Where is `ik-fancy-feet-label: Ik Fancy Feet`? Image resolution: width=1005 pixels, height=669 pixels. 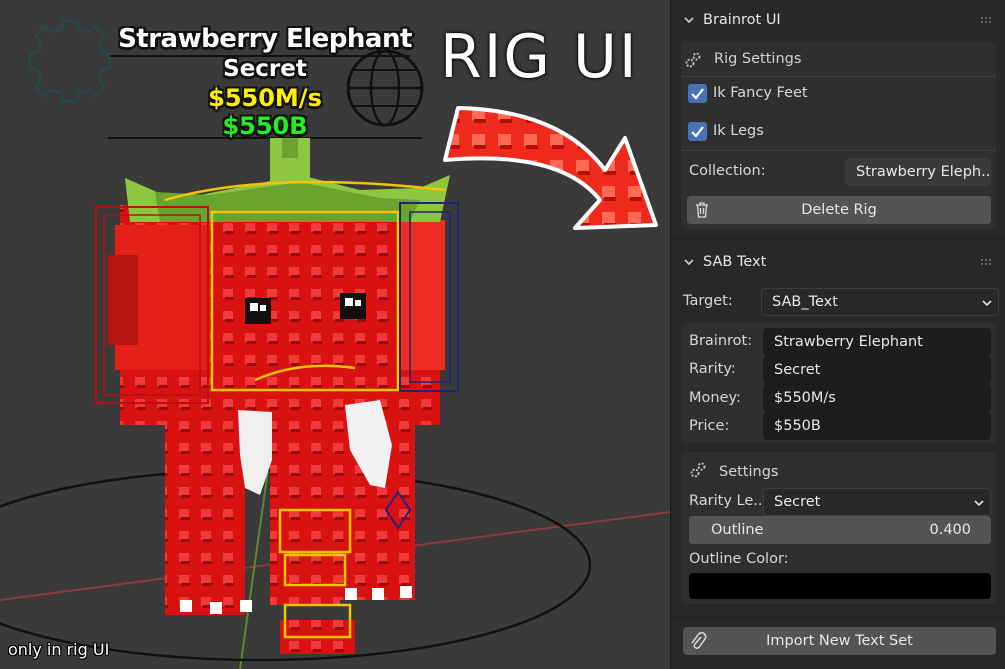 ik-fancy-feet-label: Ik Fancy Feet is located at coordinates (760, 93).